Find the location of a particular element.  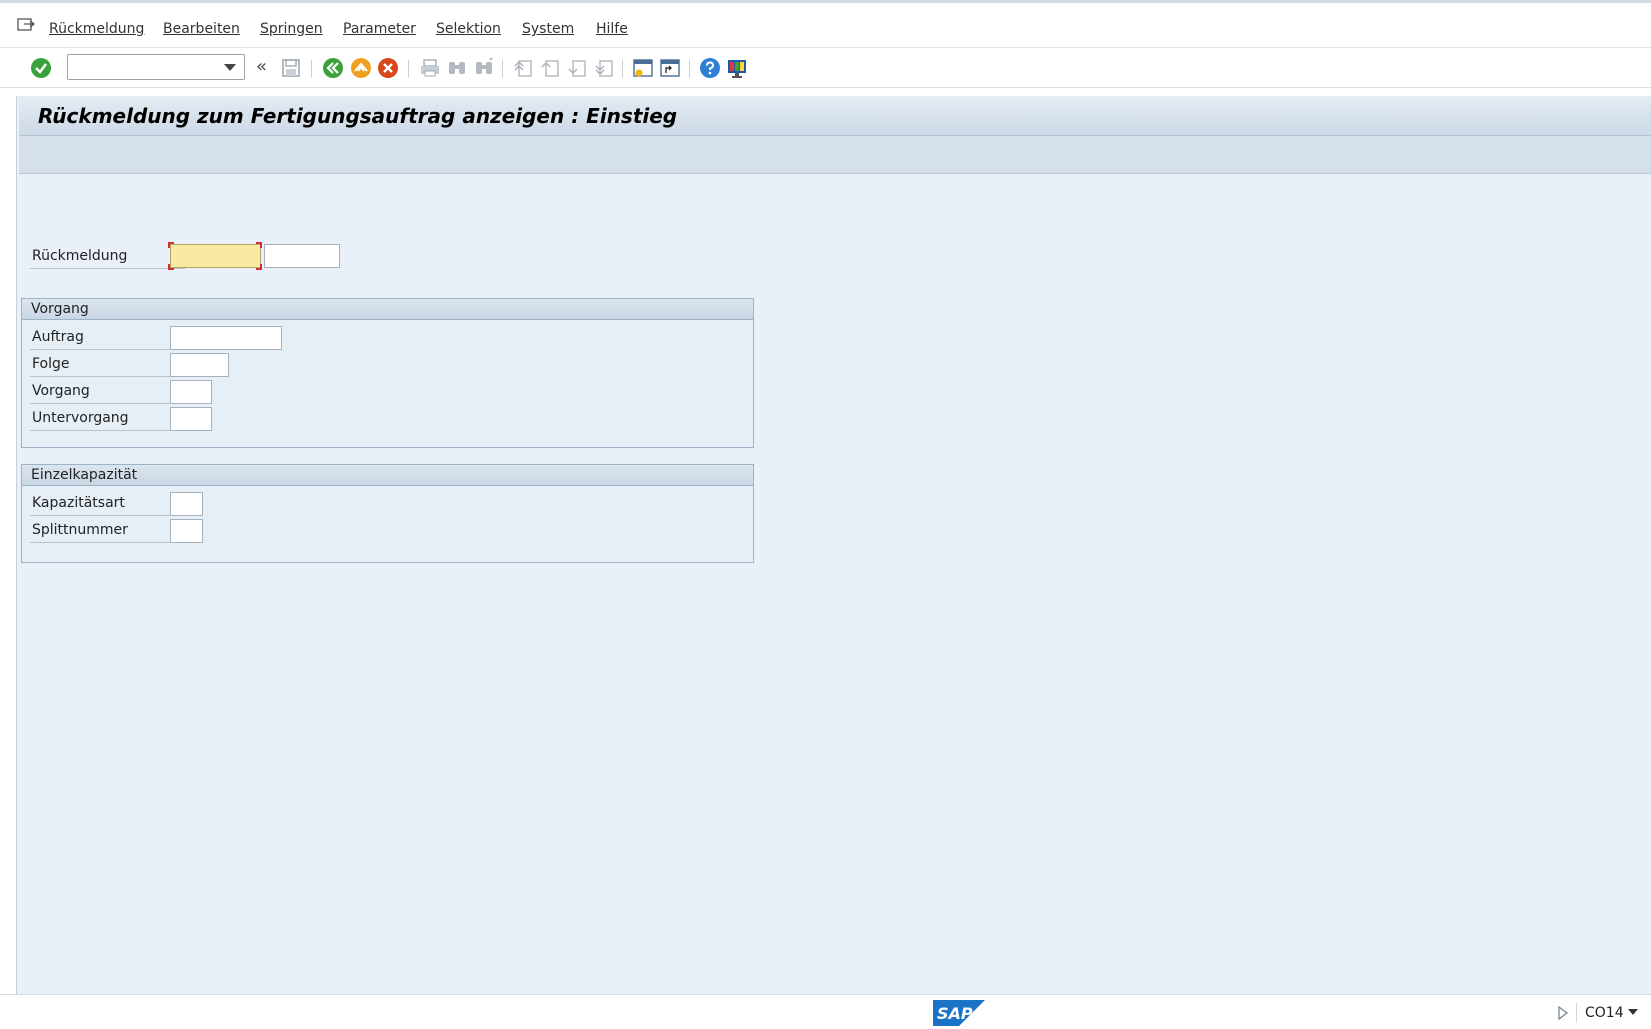

menu-system-label: System is located at coordinates (548, 29).